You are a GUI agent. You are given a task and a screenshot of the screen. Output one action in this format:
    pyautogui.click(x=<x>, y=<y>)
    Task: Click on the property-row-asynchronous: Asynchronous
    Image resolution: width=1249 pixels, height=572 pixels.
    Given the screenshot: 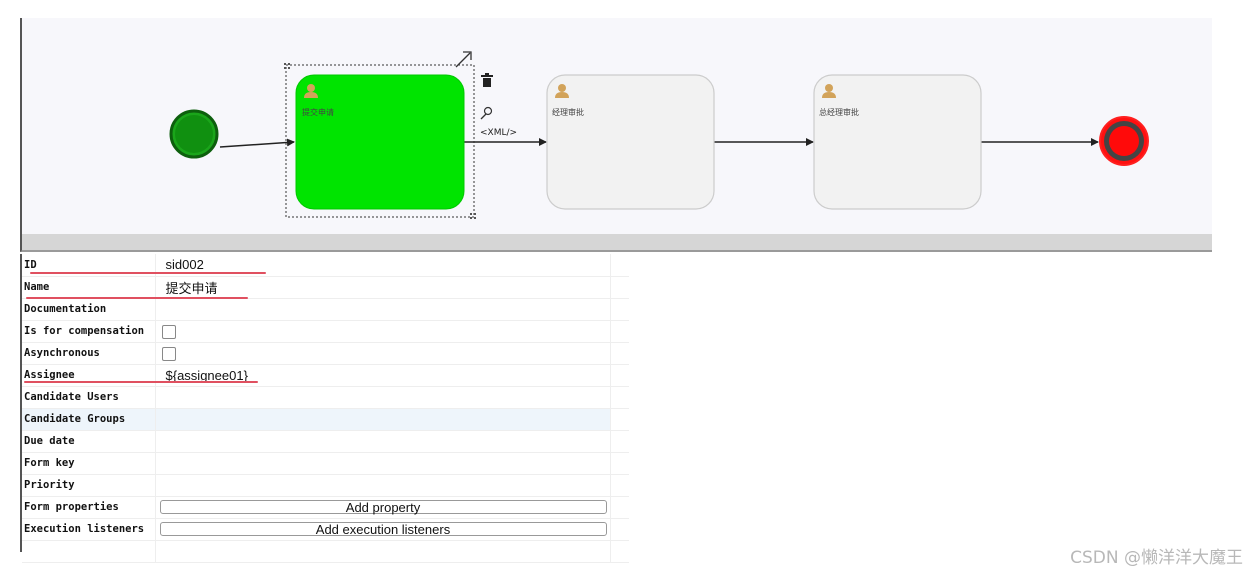 What is the action you would take?
    pyautogui.click(x=325, y=353)
    